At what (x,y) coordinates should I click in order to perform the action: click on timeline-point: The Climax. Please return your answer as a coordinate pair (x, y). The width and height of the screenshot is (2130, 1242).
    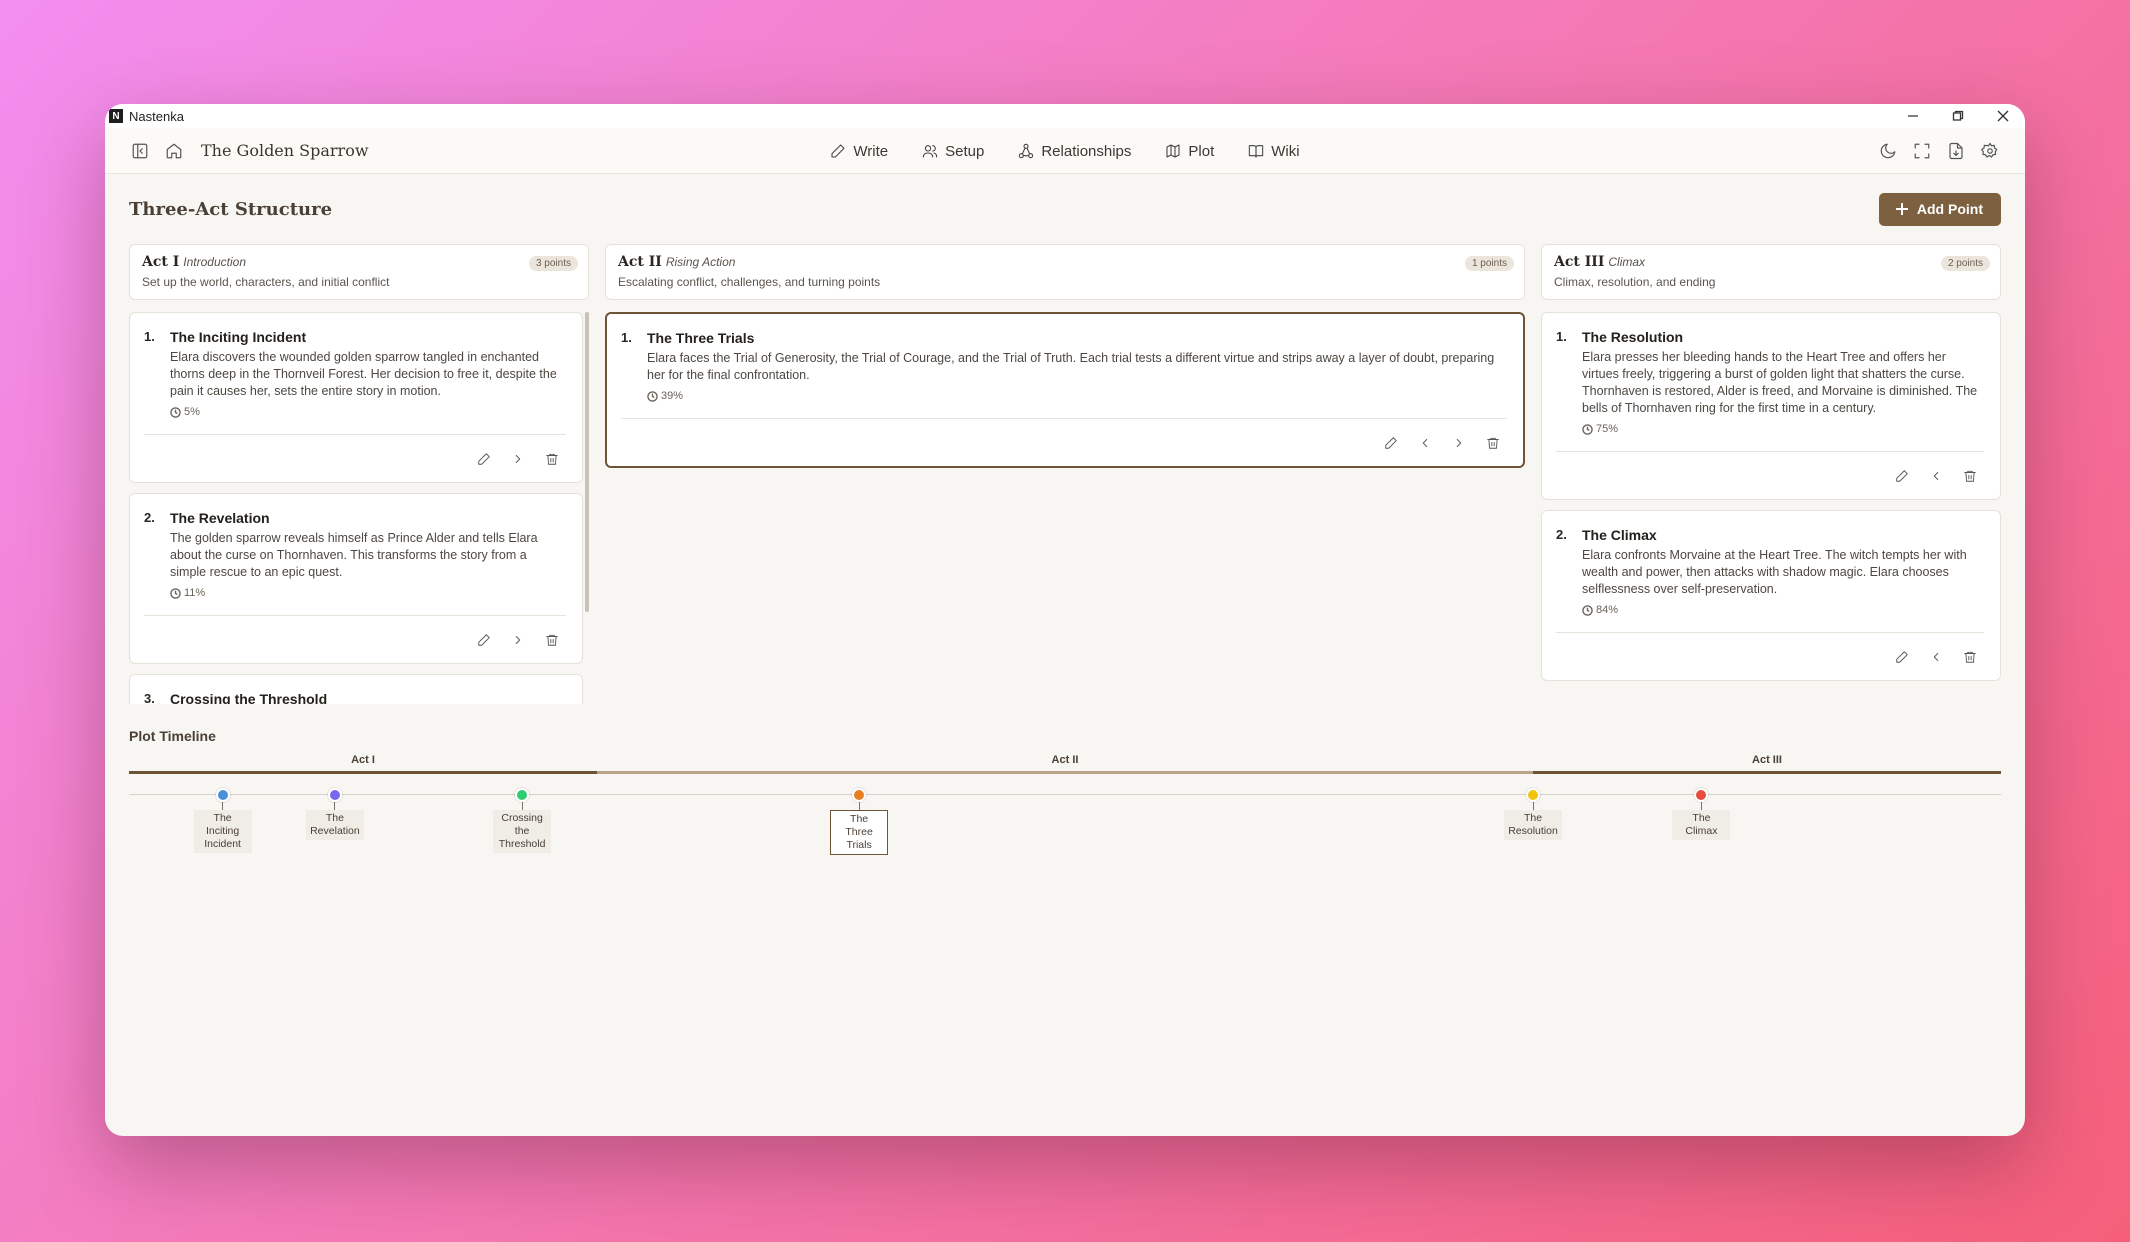
    Looking at the image, I should click on (1701, 814).